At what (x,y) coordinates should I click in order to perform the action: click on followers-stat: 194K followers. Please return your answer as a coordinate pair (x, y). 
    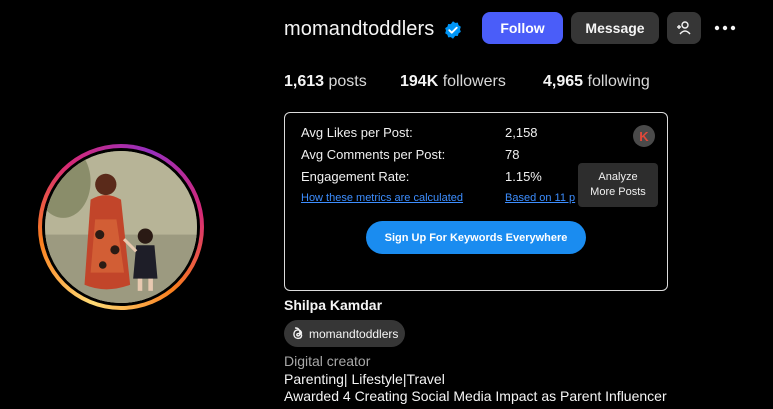
    Looking at the image, I should click on (453, 82).